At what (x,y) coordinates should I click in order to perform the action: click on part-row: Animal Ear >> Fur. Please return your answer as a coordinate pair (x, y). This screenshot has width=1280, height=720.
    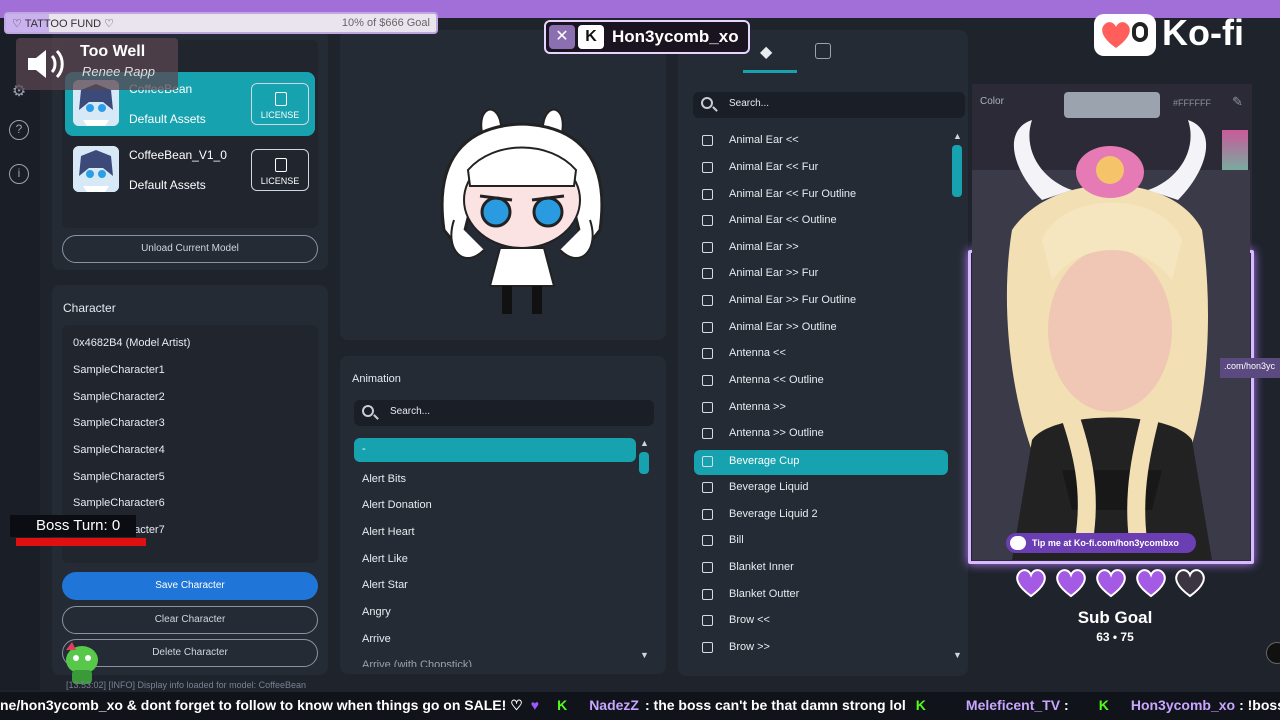
    Looking at the image, I should click on (821, 274).